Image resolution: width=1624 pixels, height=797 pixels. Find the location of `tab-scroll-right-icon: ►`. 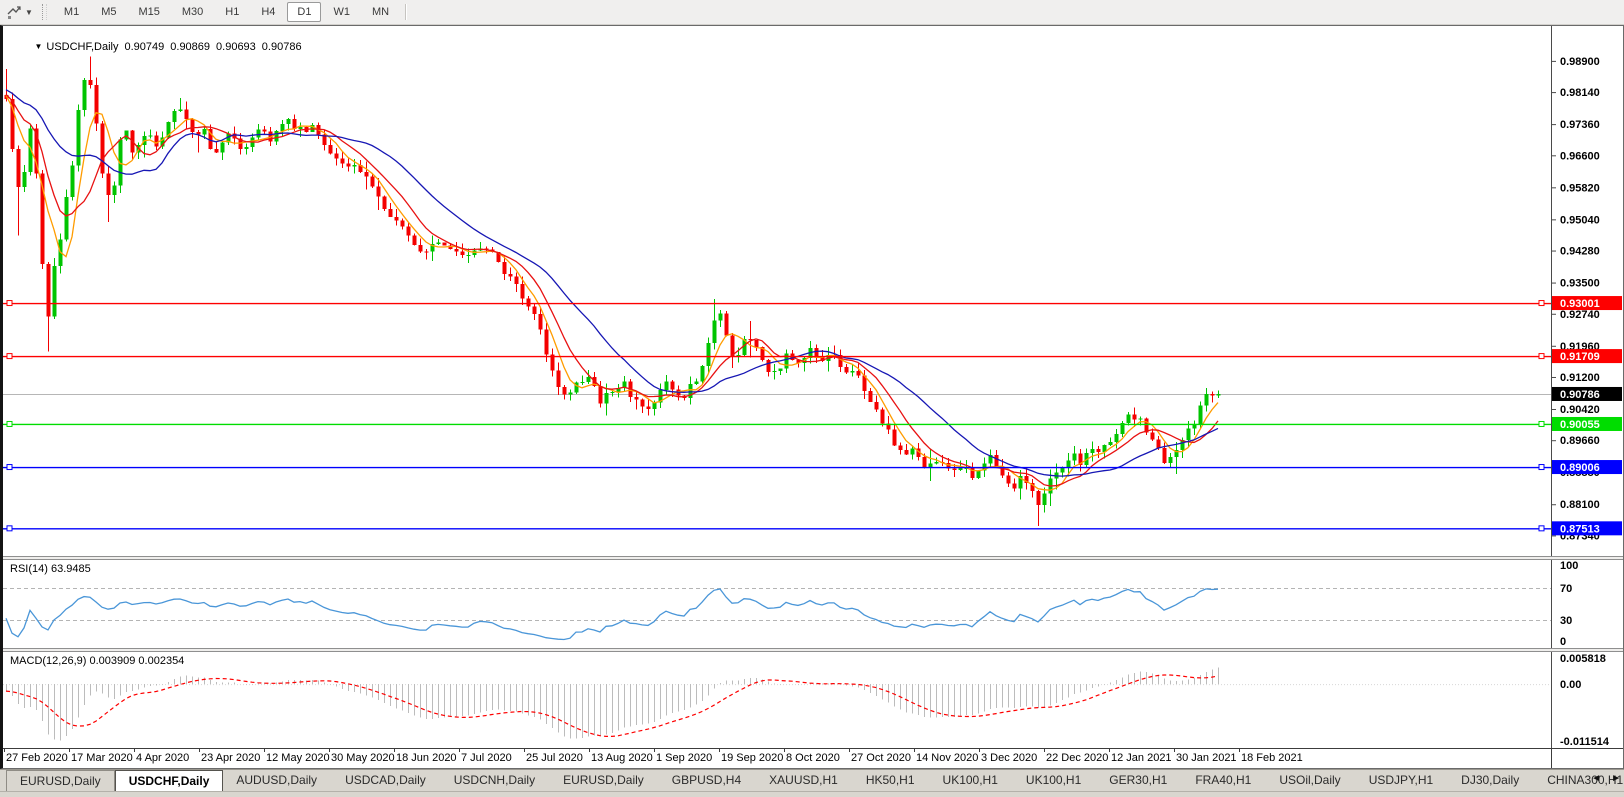

tab-scroll-right-icon: ► is located at coordinates (1616, 778).